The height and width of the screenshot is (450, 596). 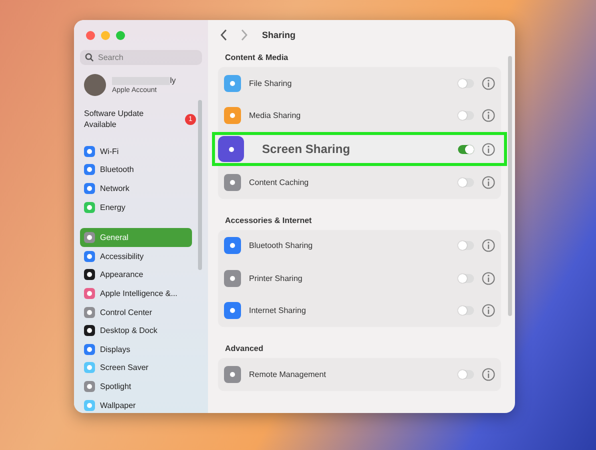 I want to click on minimize-button, so click(x=105, y=35).